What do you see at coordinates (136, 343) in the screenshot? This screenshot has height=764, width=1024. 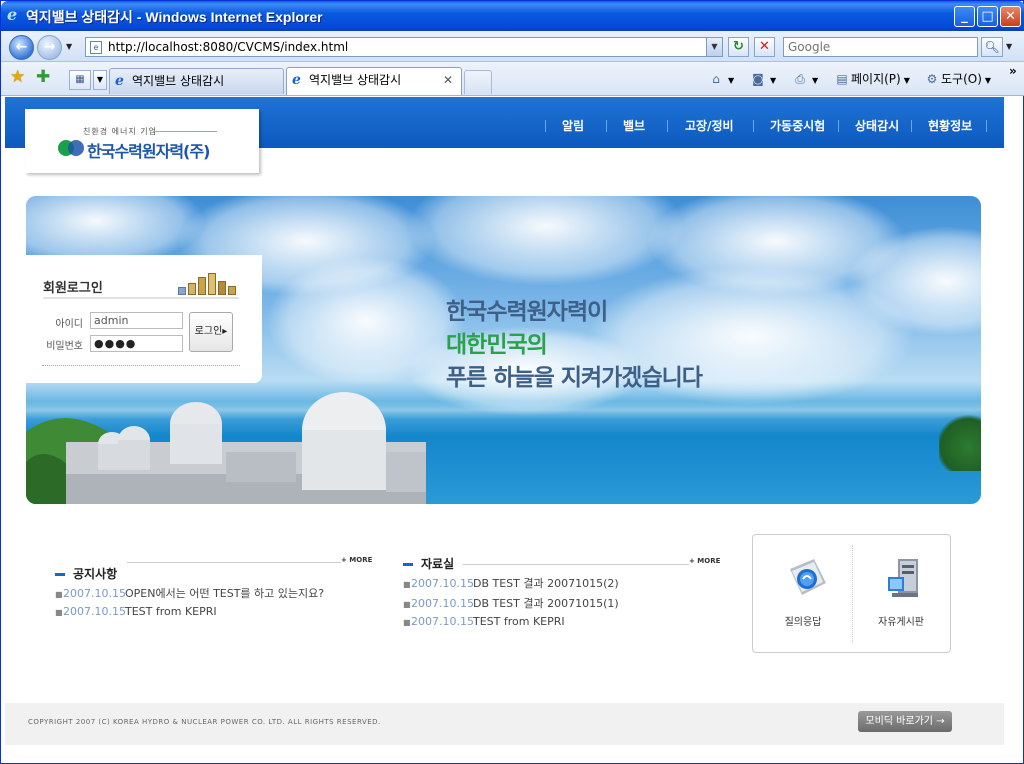 I see `password-field` at bounding box center [136, 343].